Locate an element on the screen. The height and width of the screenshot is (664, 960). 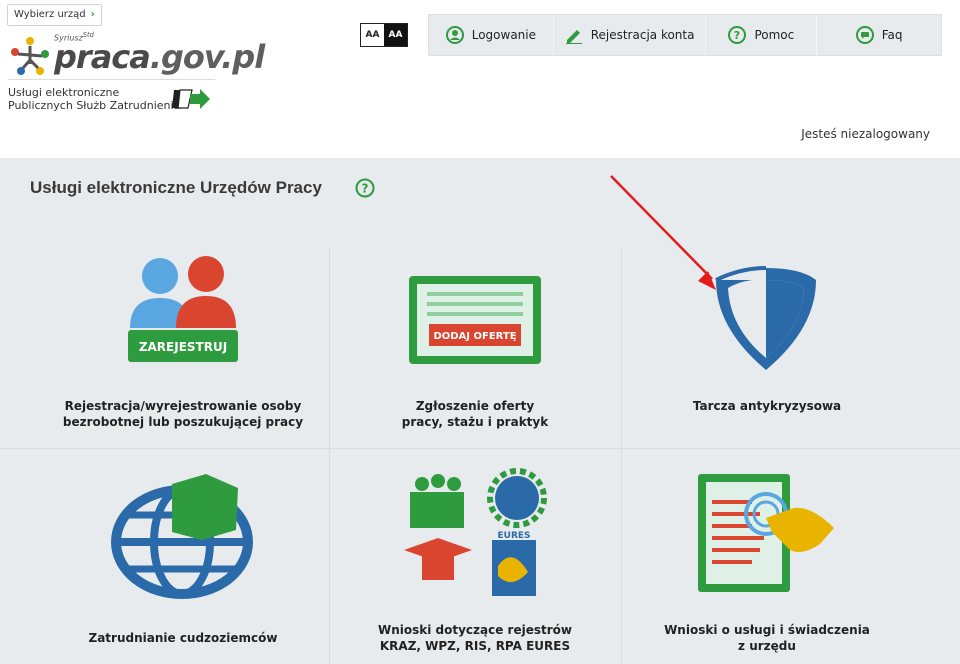
registers-icon: EURES is located at coordinates (475, 532).